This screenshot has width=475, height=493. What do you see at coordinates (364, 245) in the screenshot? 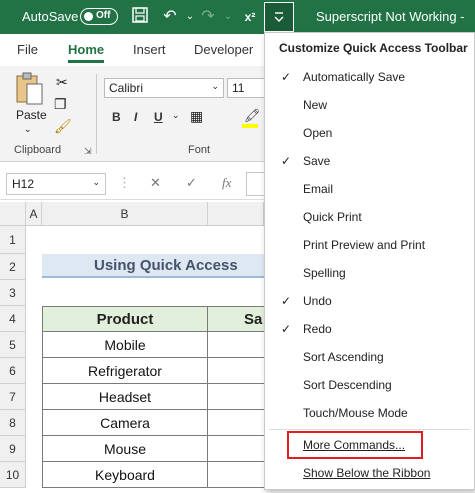
I see `menu-item-label: Print Preview and Print` at bounding box center [364, 245].